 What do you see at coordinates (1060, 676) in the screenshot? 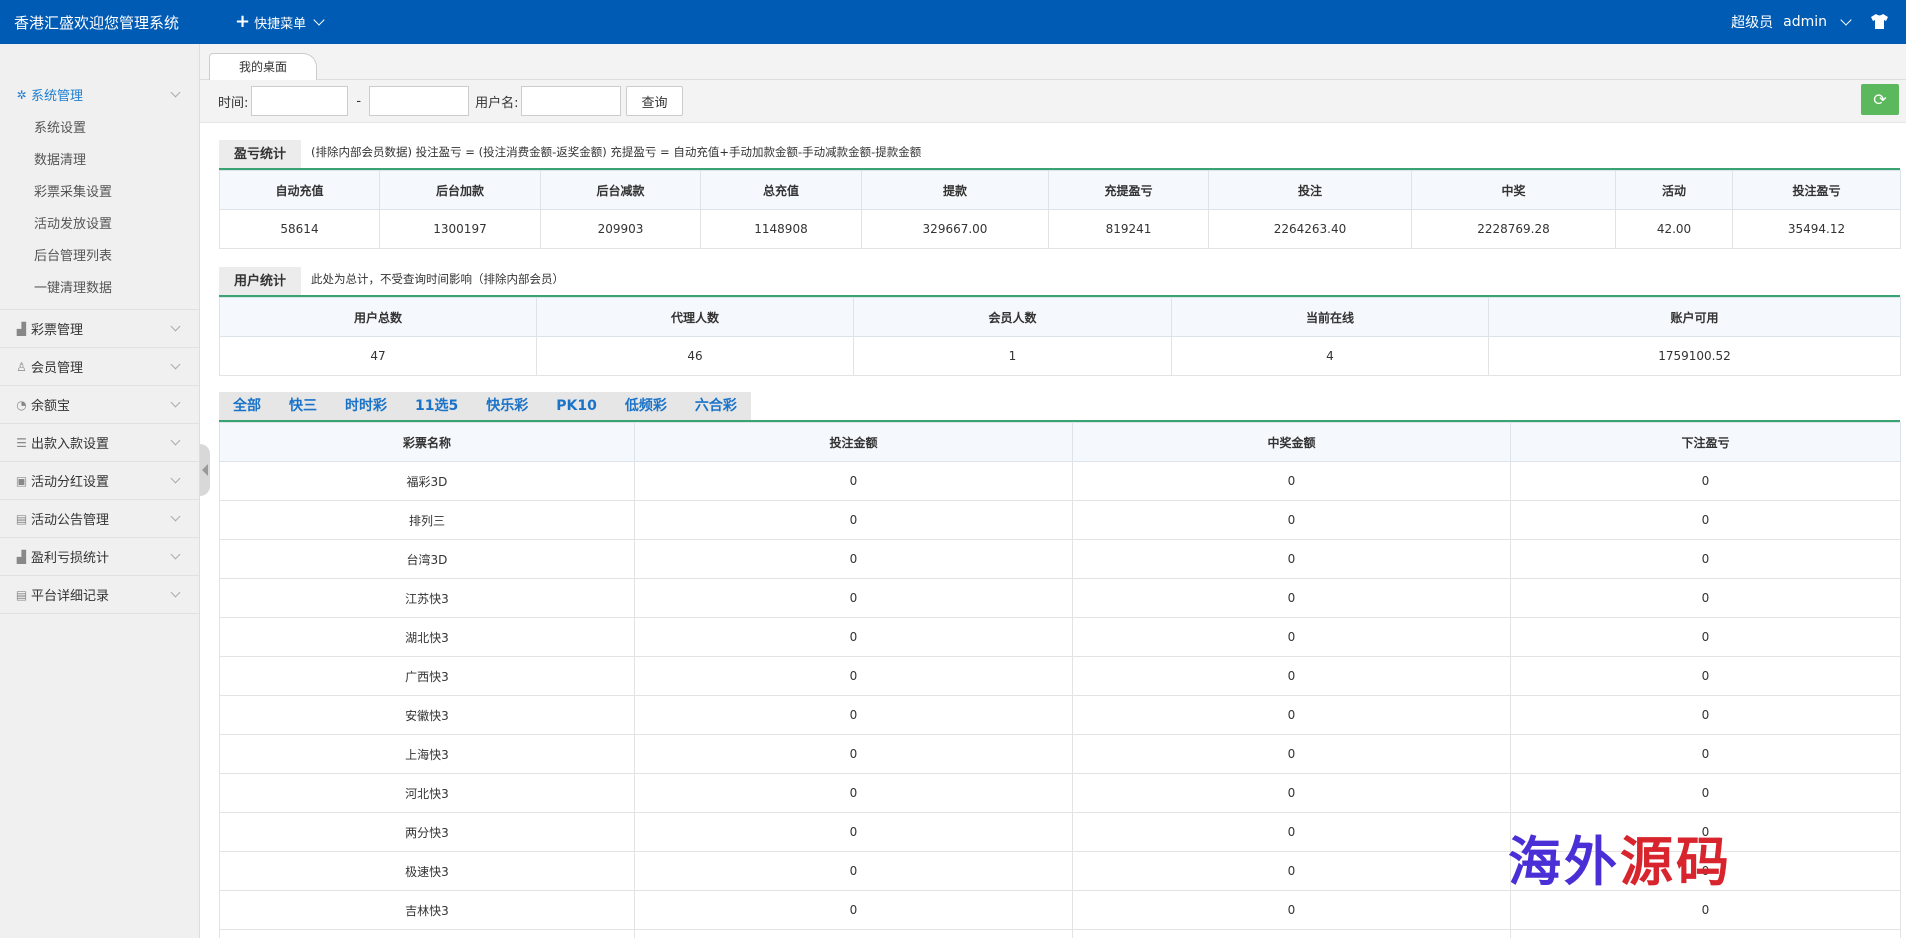
I see `table-row: 广西快3 0 0 0` at bounding box center [1060, 676].